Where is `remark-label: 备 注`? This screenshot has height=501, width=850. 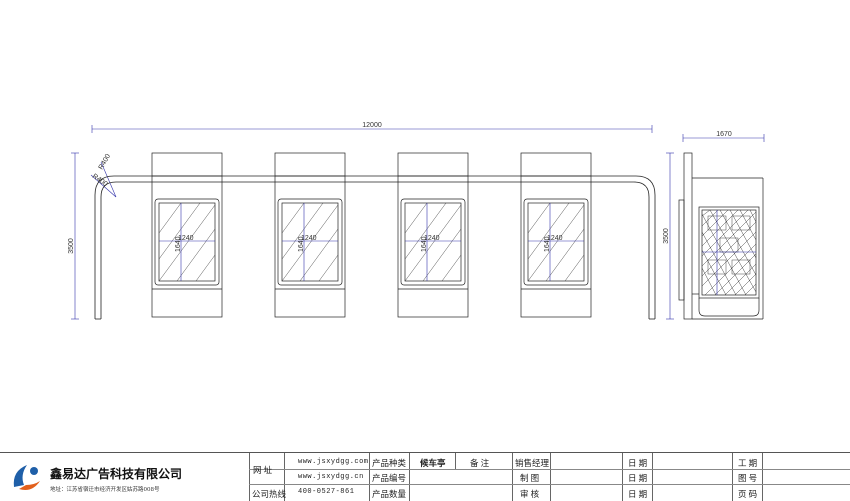
remark-label: 备 注 is located at coordinates (480, 463).